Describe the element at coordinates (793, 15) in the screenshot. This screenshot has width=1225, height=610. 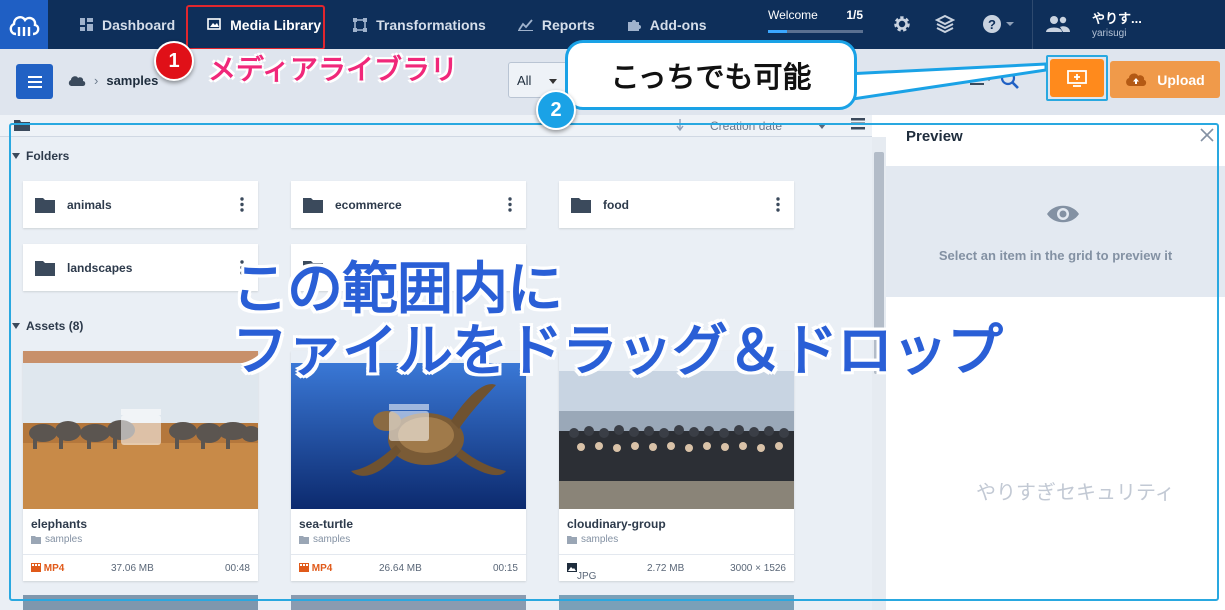
I see `welcome-label: Welcome` at that location.